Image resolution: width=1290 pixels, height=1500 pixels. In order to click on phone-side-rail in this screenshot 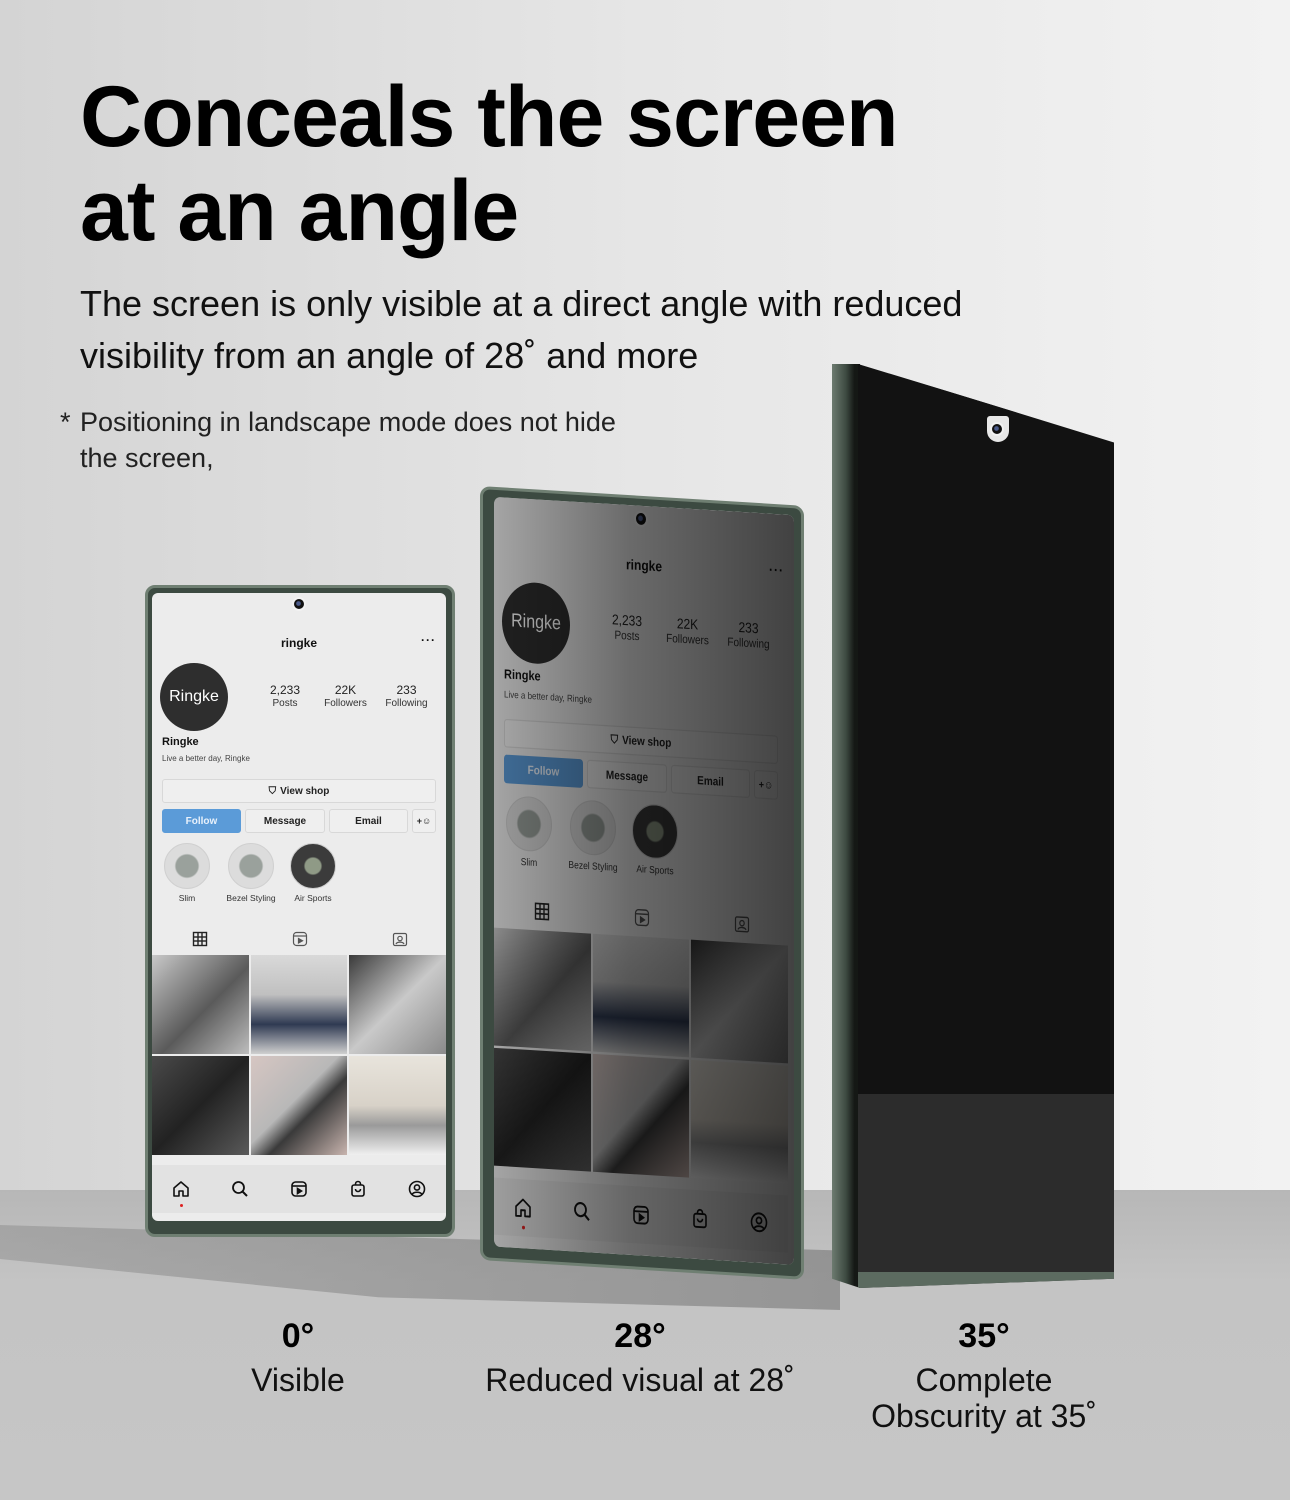, I will do `click(846, 826)`.